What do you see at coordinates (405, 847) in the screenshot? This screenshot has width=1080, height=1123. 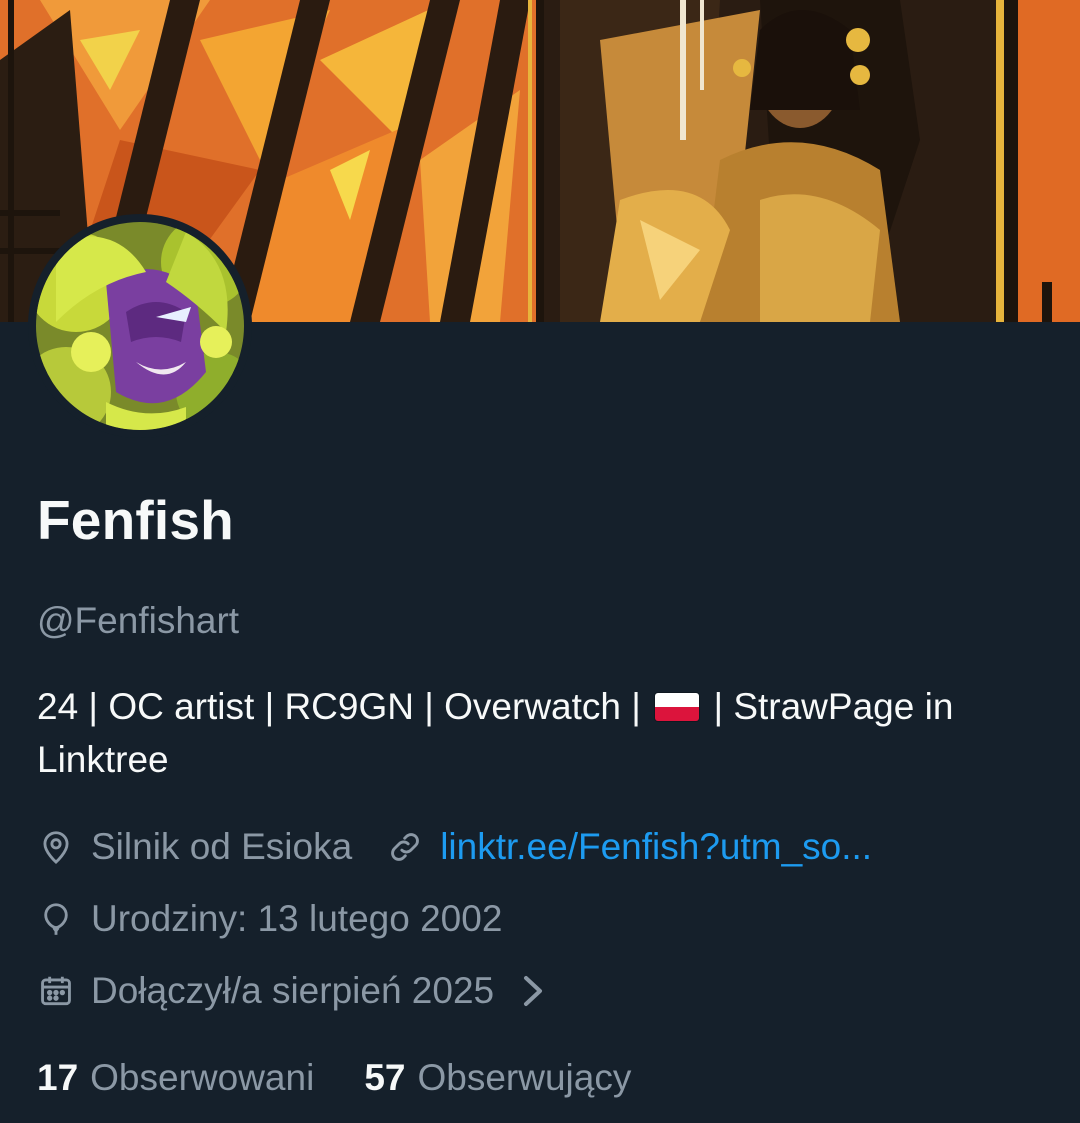 I see `link-icon` at bounding box center [405, 847].